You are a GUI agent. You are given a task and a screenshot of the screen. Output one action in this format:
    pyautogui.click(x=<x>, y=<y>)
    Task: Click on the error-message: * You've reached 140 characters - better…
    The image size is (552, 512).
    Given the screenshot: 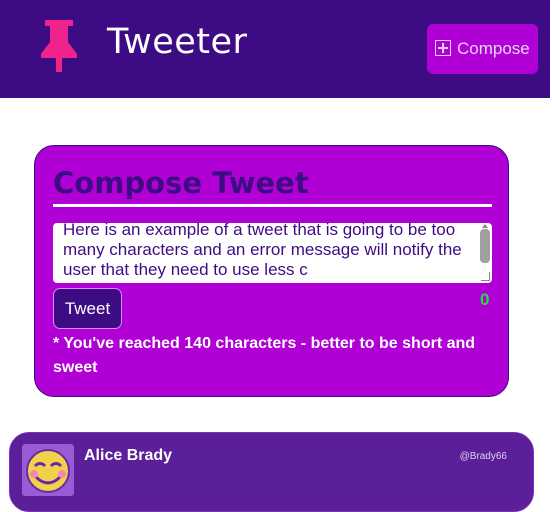 What is the action you would take?
    pyautogui.click(x=264, y=355)
    